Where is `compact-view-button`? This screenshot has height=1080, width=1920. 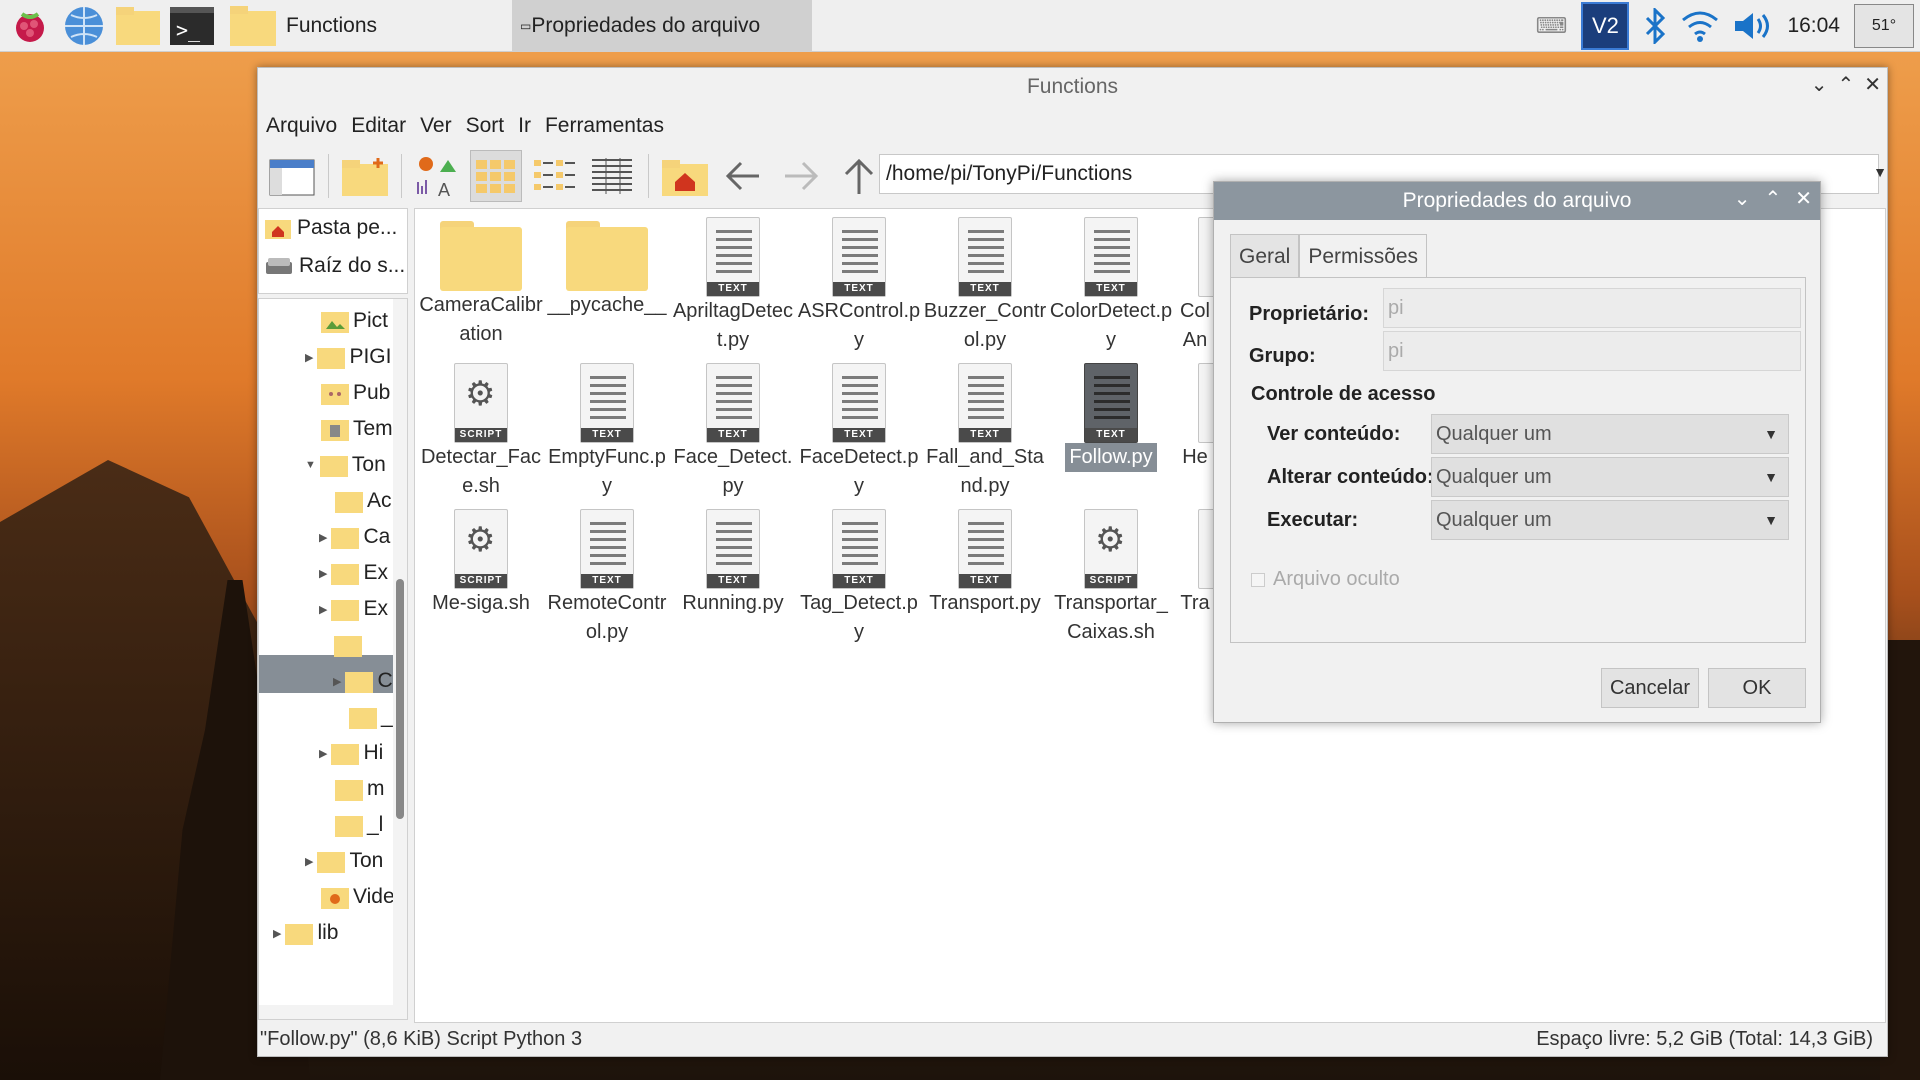
compact-view-button is located at coordinates (554, 176).